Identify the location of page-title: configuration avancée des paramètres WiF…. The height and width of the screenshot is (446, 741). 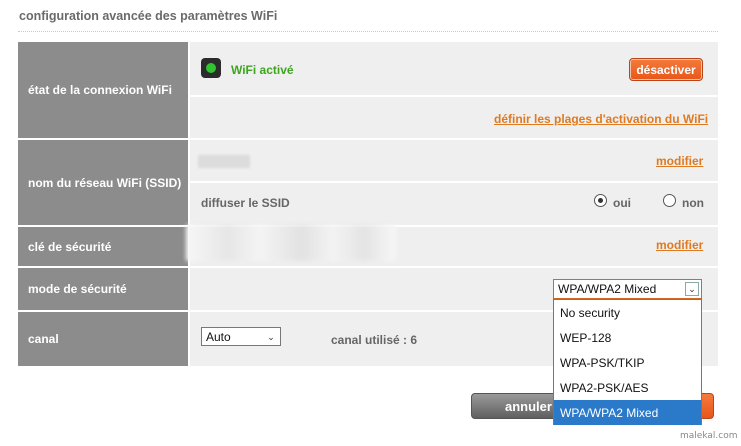
(148, 16).